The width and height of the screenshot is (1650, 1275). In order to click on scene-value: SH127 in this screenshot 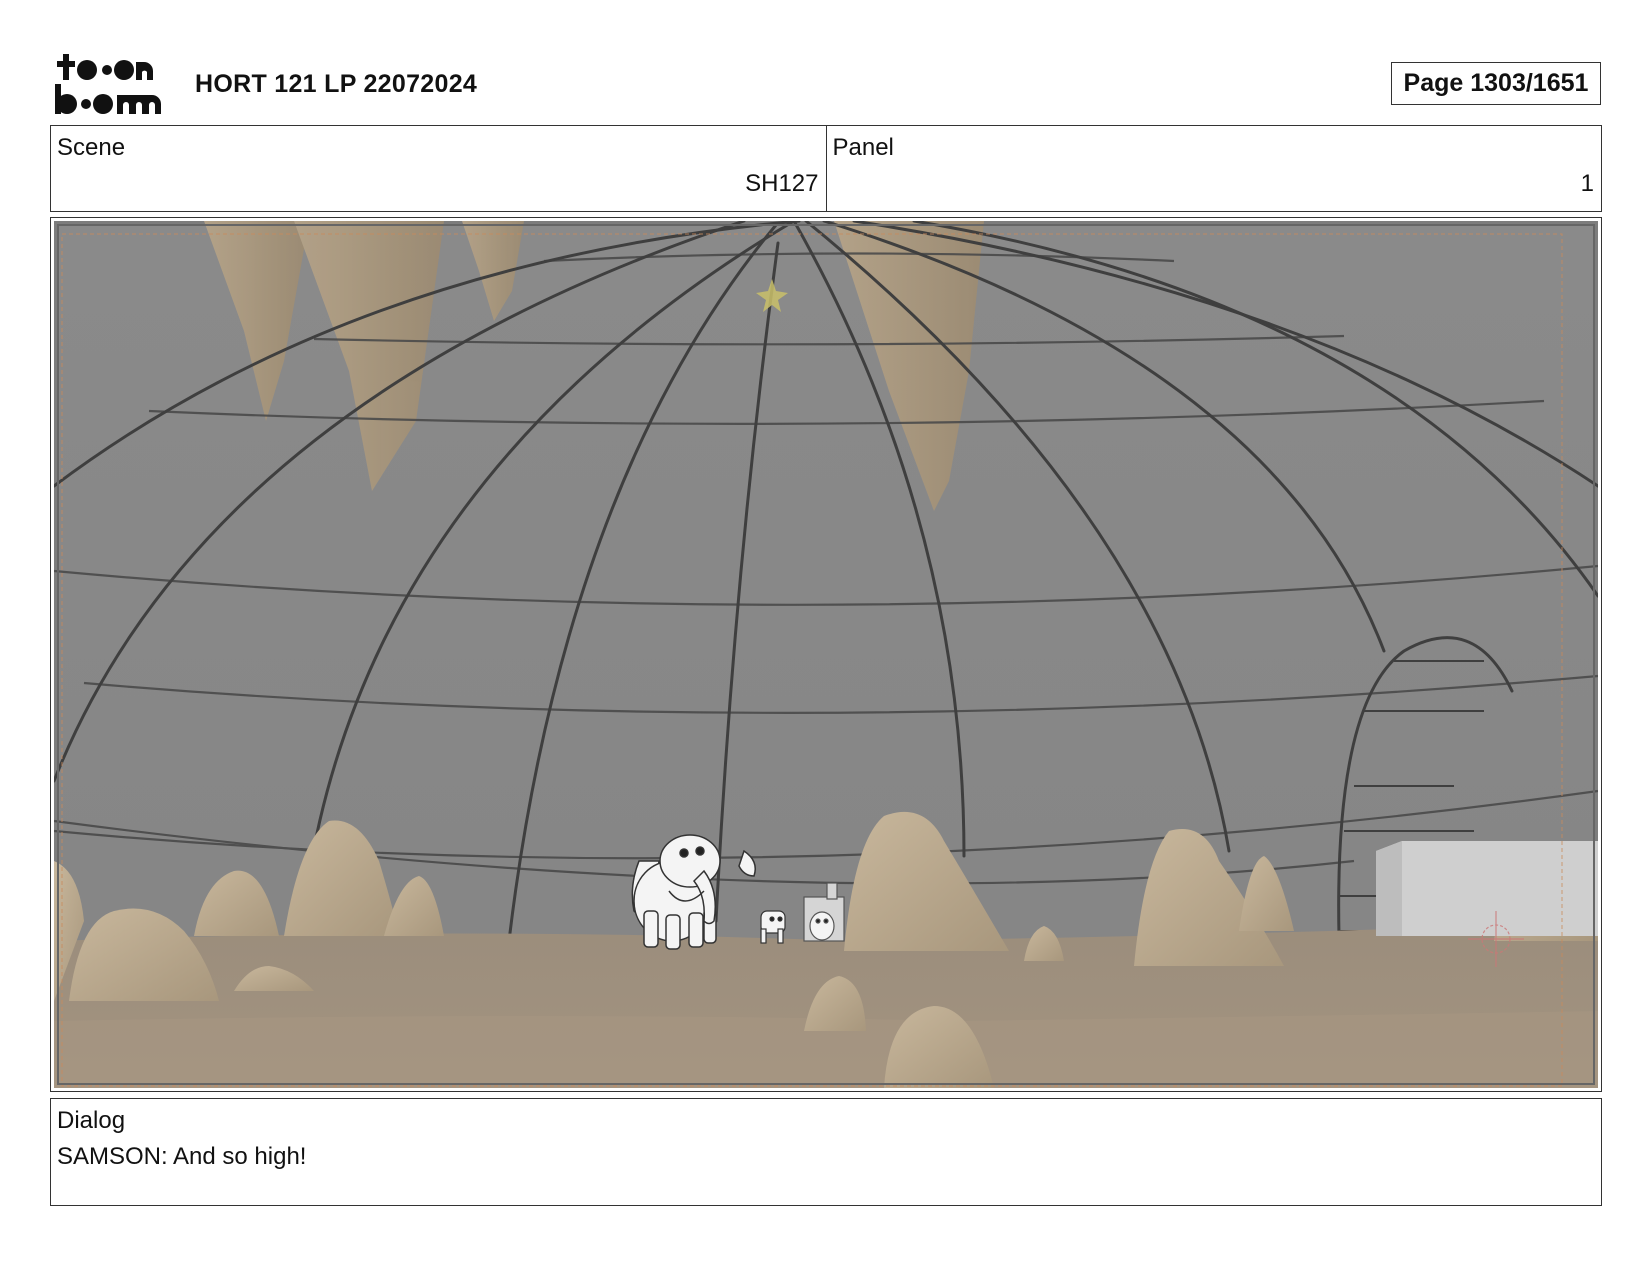, I will do `click(782, 183)`.